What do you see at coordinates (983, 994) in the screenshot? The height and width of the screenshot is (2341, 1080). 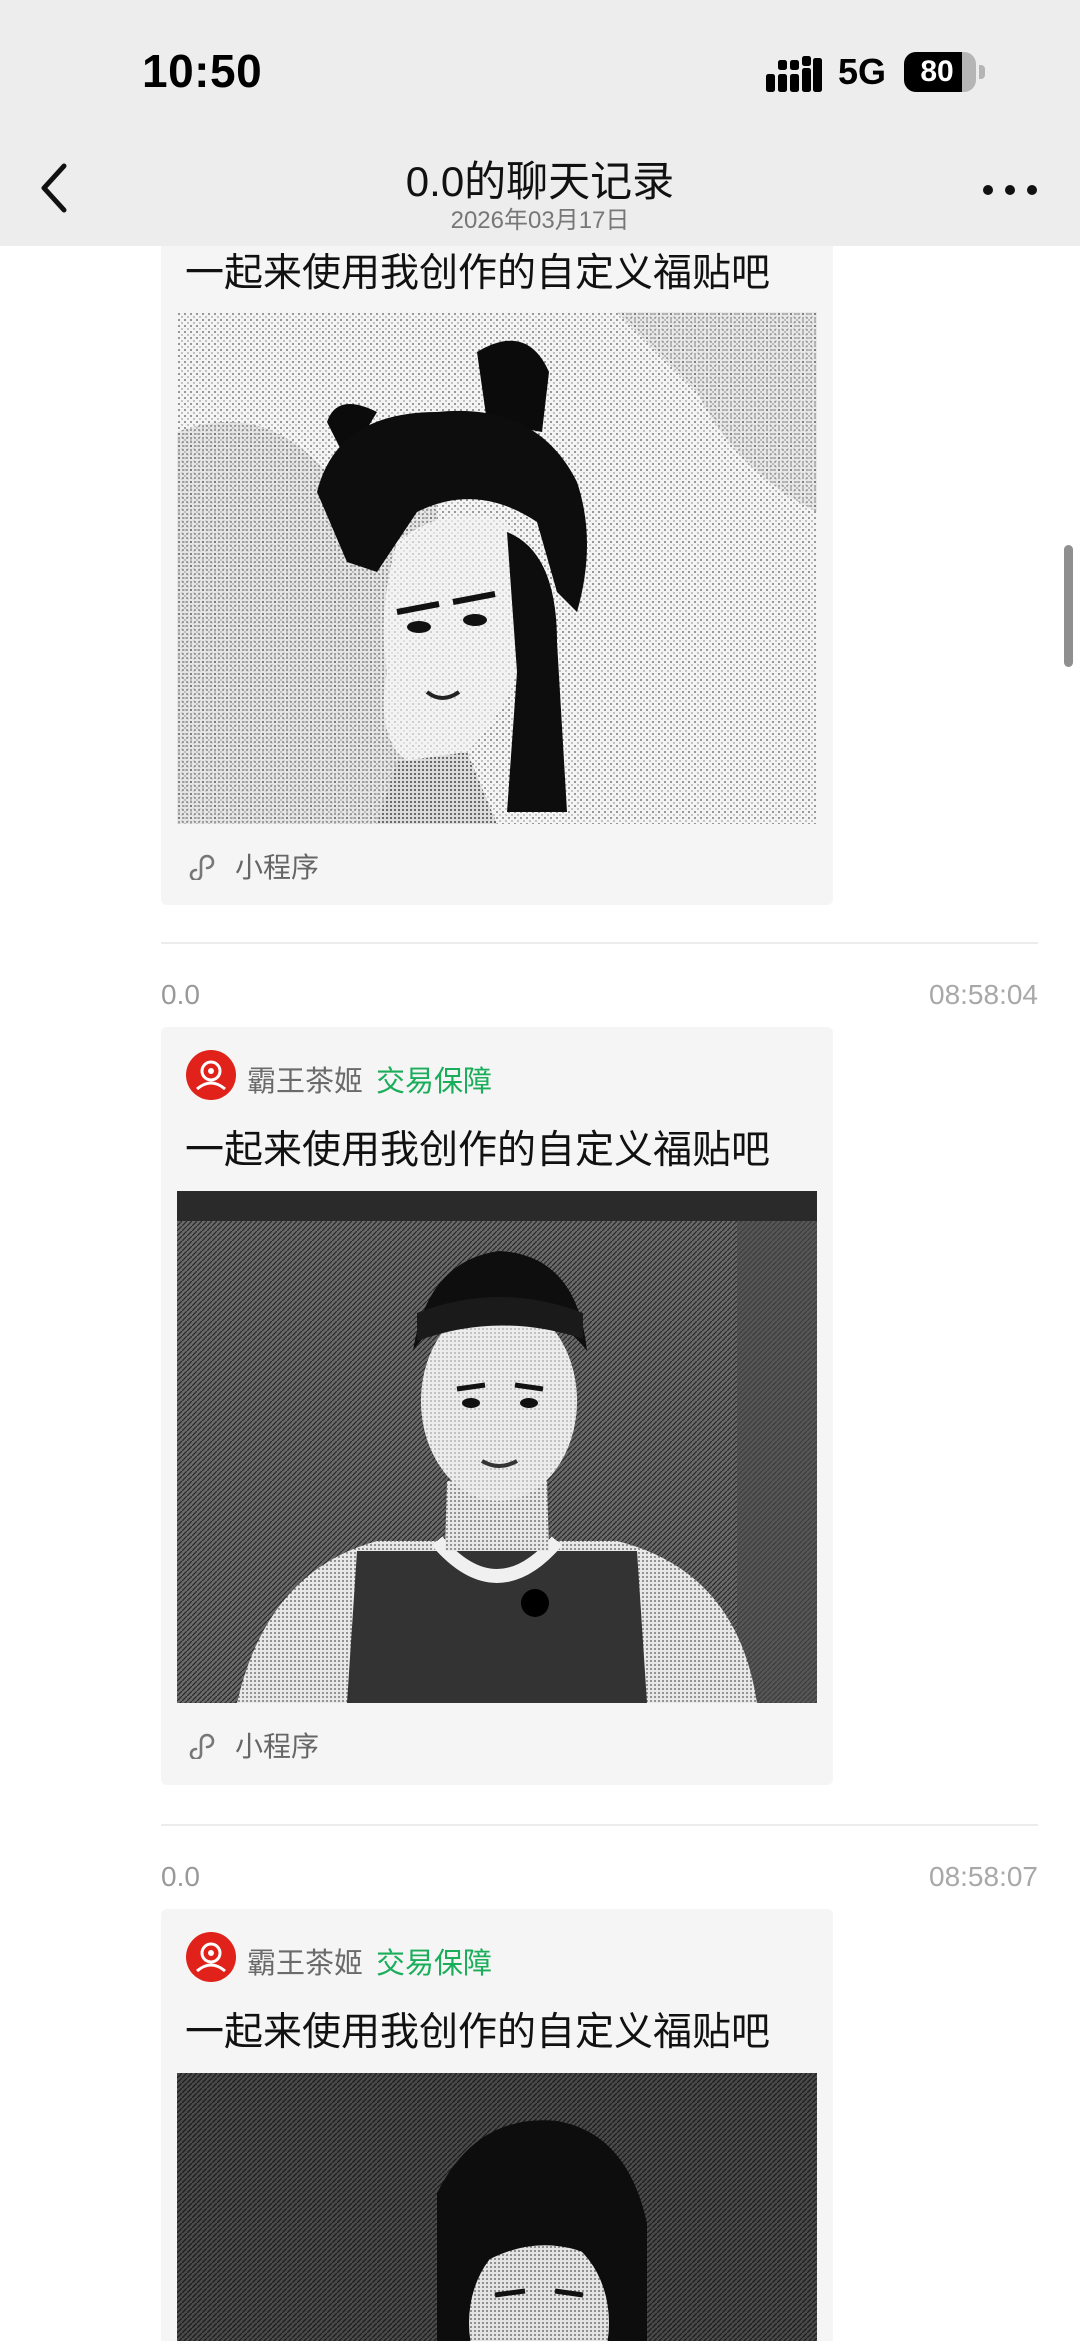 I see `message-time: 08:58:04` at bounding box center [983, 994].